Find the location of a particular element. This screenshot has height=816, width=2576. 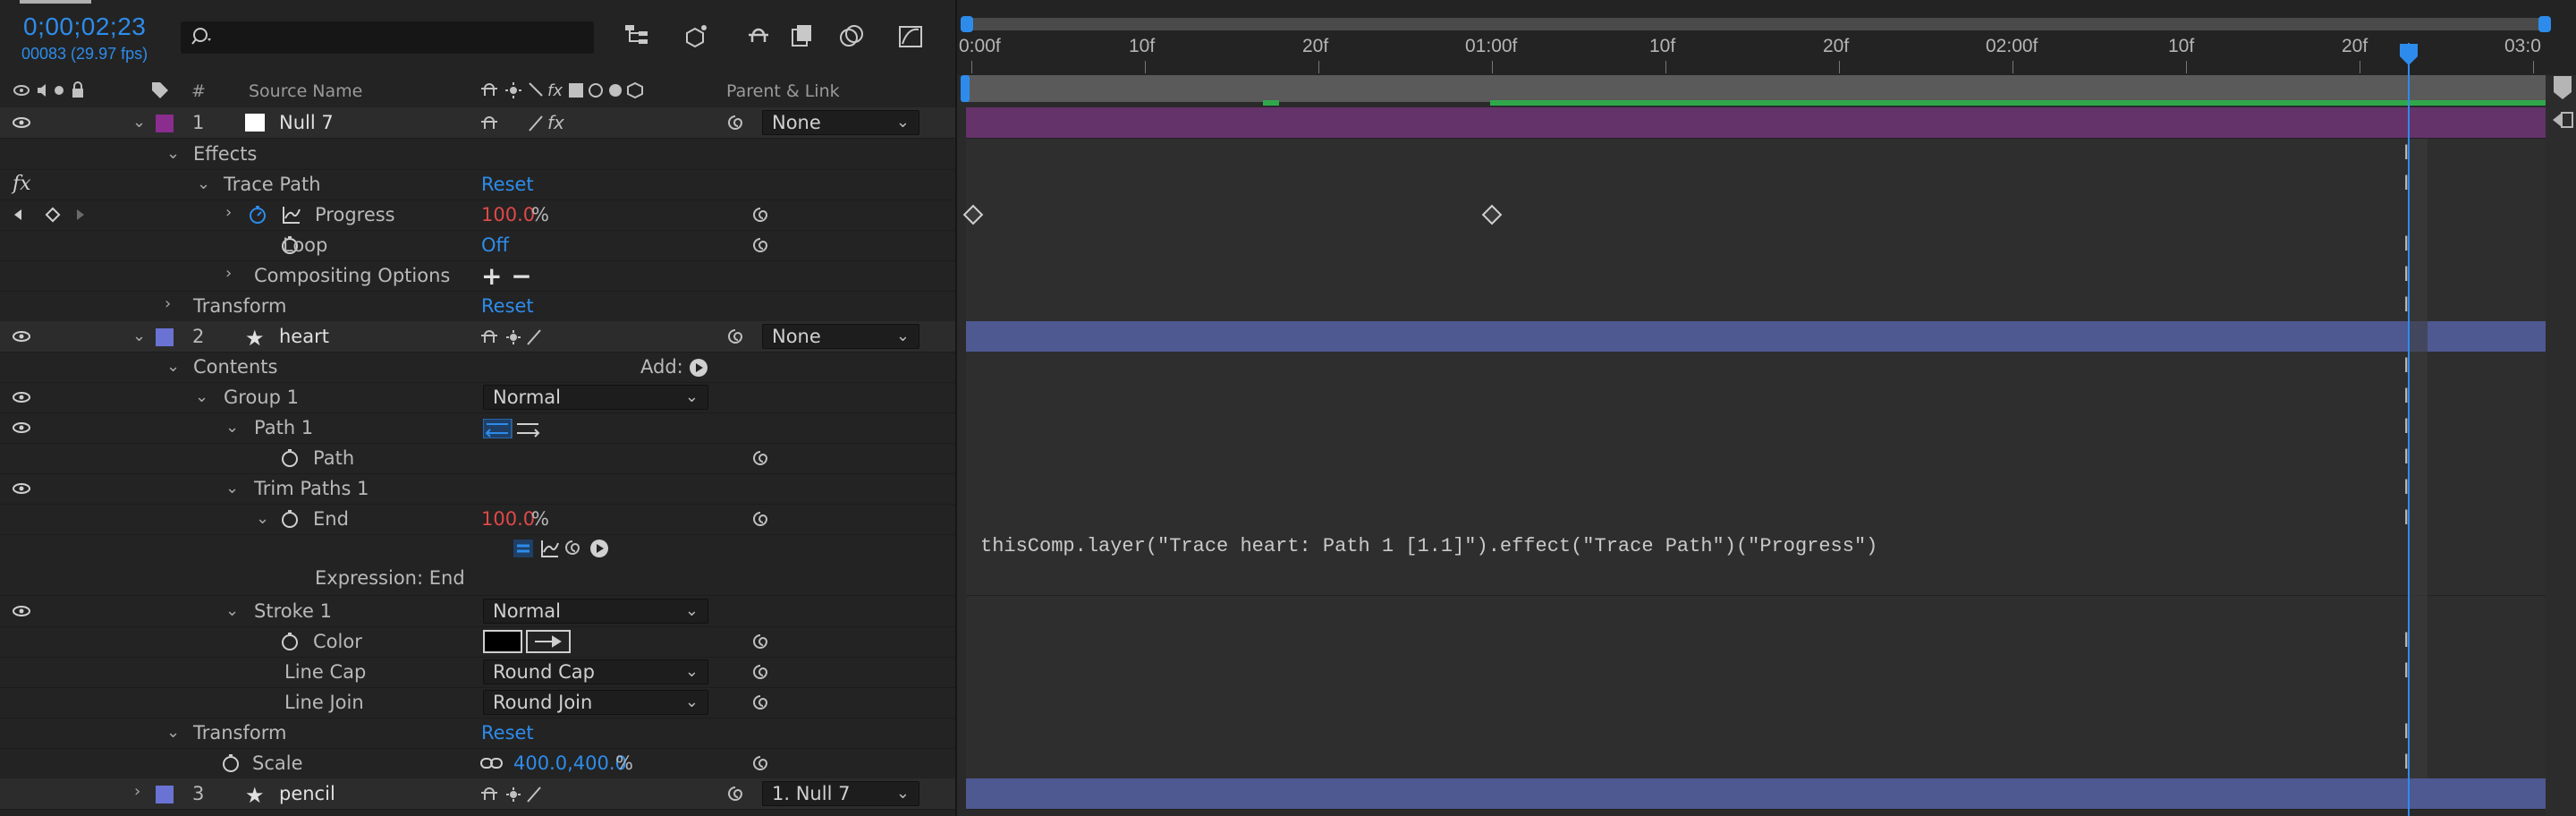

label-tag-icon is located at coordinates (160, 93).